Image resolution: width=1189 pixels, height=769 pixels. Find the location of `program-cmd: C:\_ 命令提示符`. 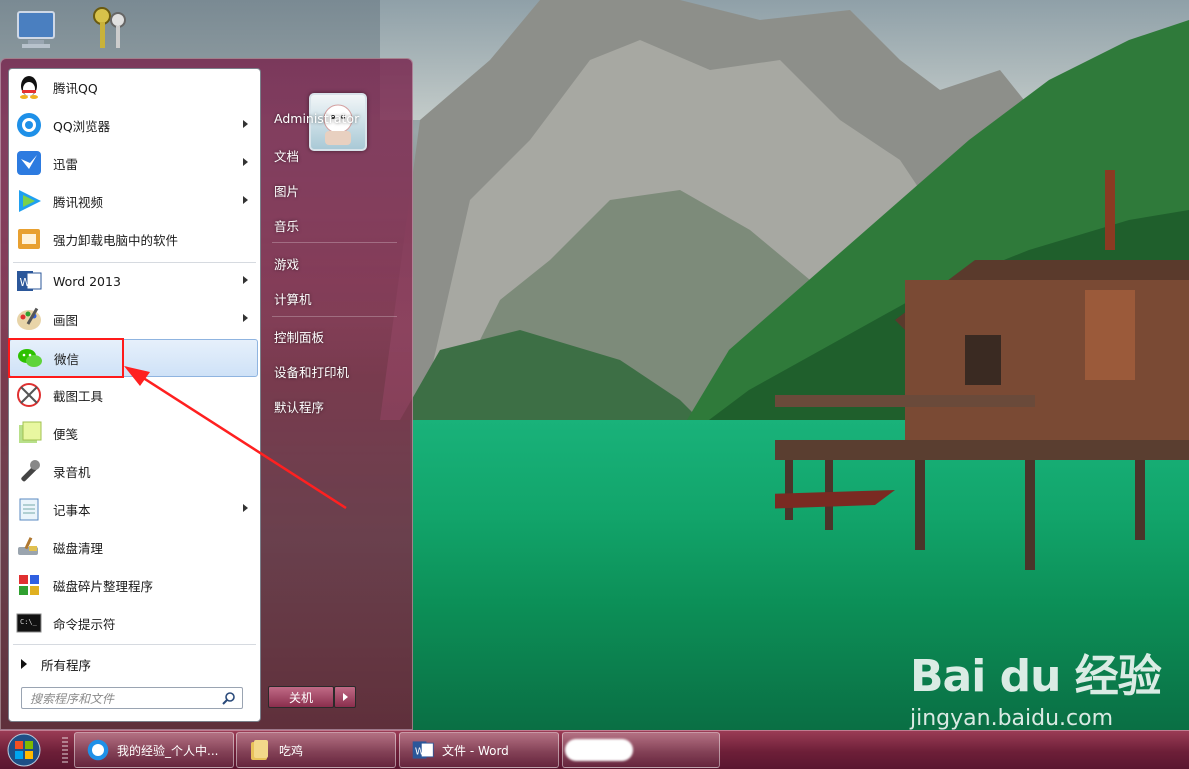

program-cmd: C:\_ 命令提示符 is located at coordinates (134, 623).